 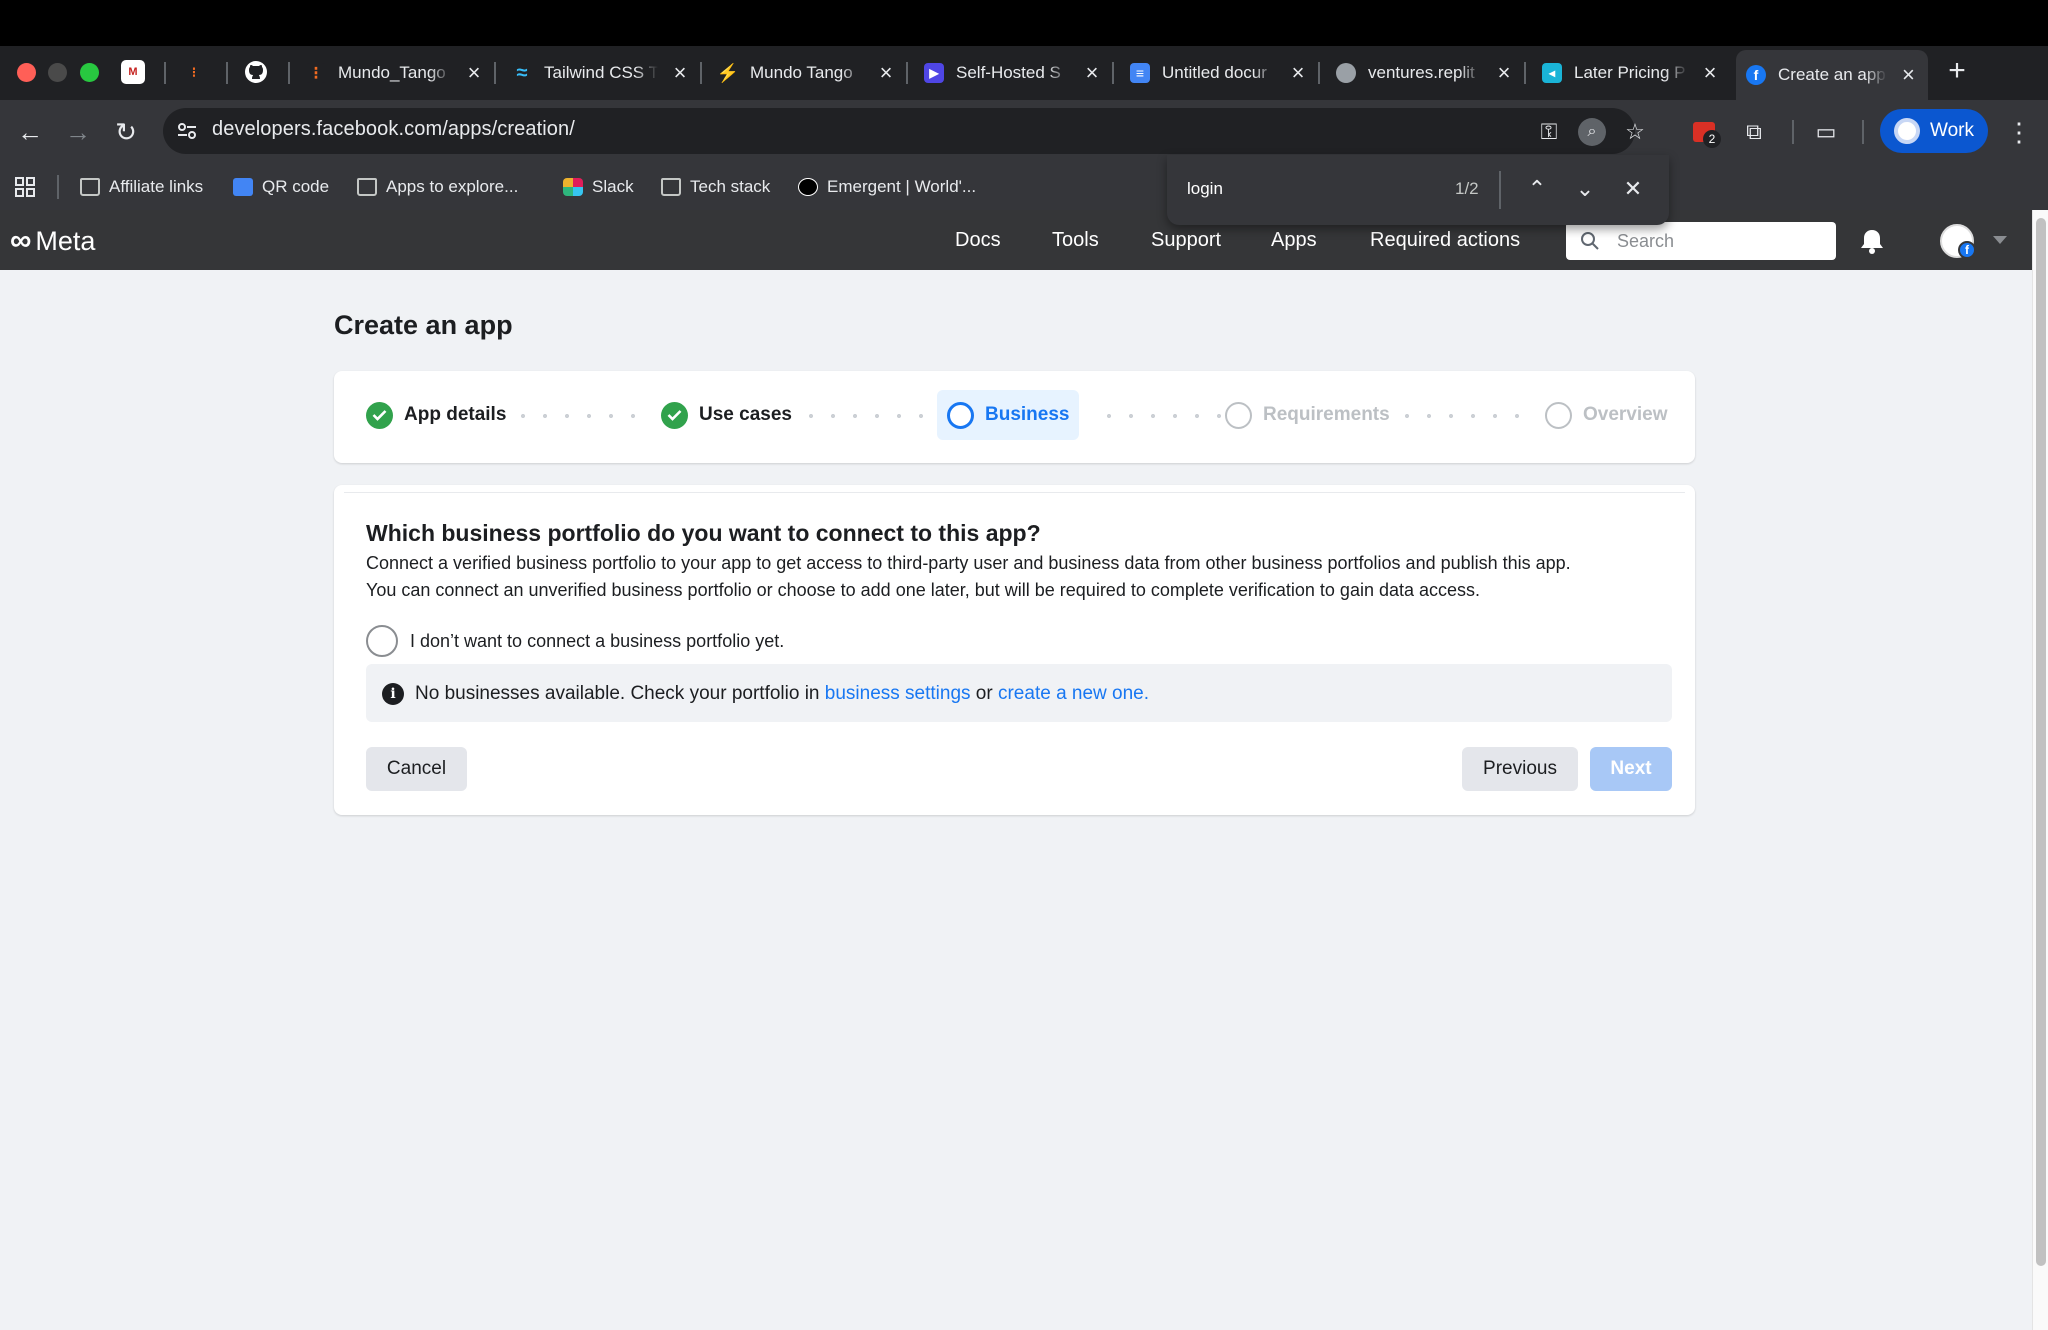 What do you see at coordinates (1075, 240) in the screenshot?
I see `nav-tools: Tools` at bounding box center [1075, 240].